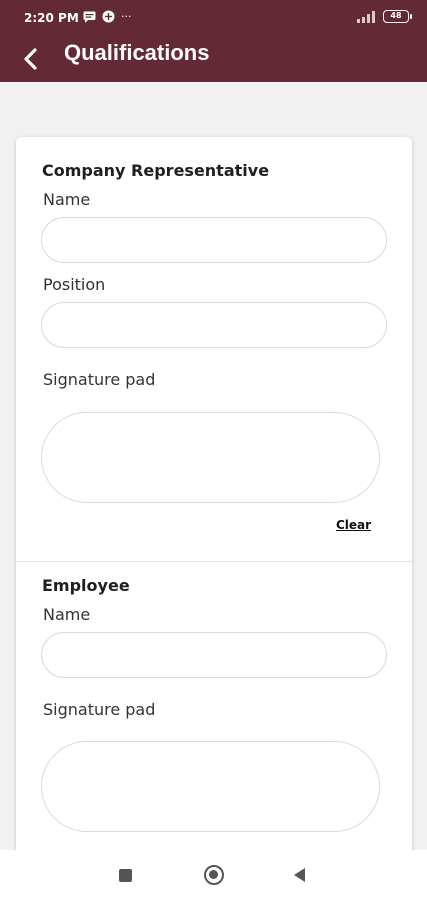 The height and width of the screenshot is (900, 427). Describe the element at coordinates (137, 52) in the screenshot. I see `page-title: Qualifications` at that location.